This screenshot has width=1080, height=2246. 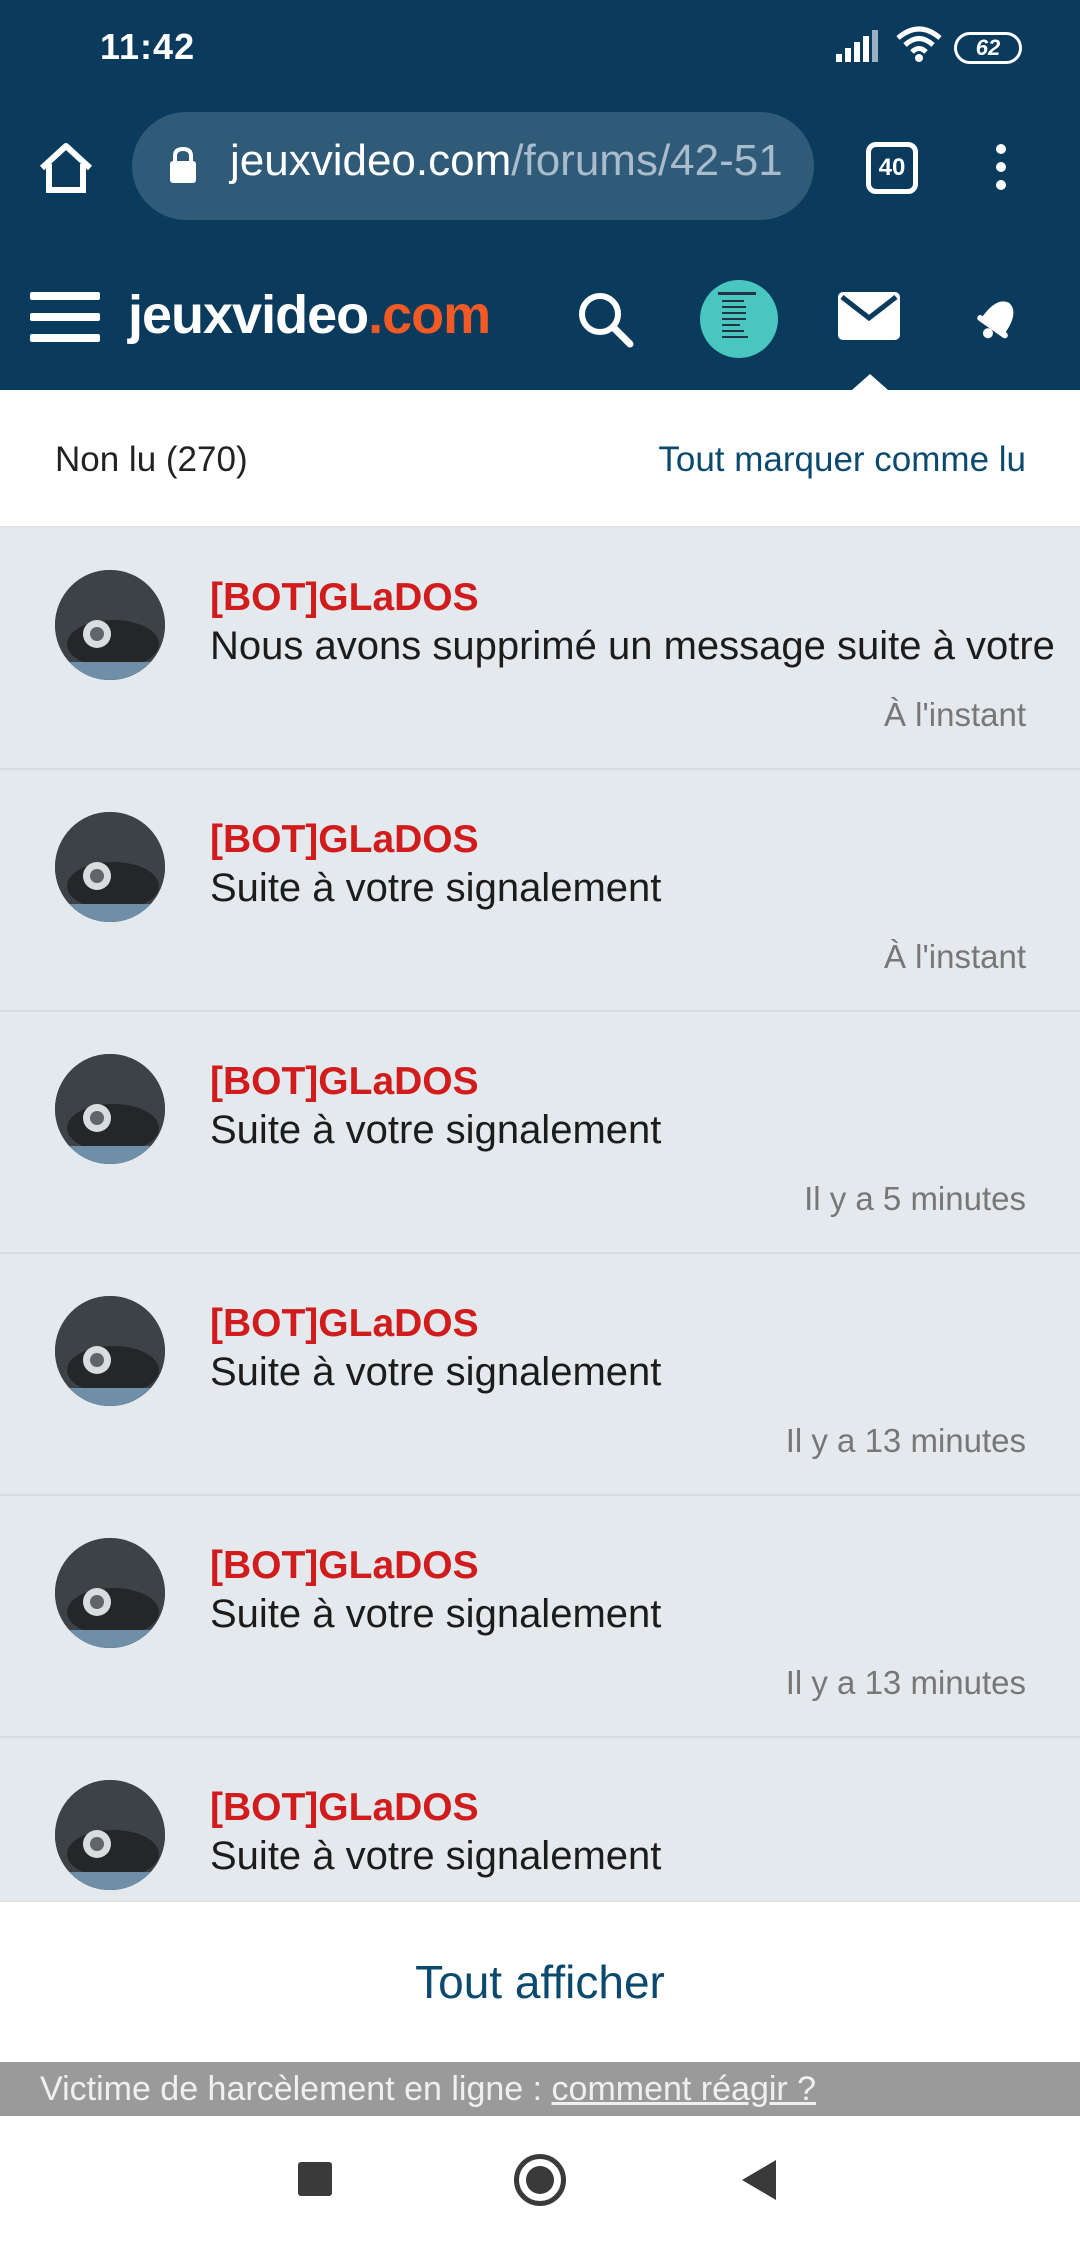 What do you see at coordinates (759, 2180) in the screenshot?
I see `back-icon` at bounding box center [759, 2180].